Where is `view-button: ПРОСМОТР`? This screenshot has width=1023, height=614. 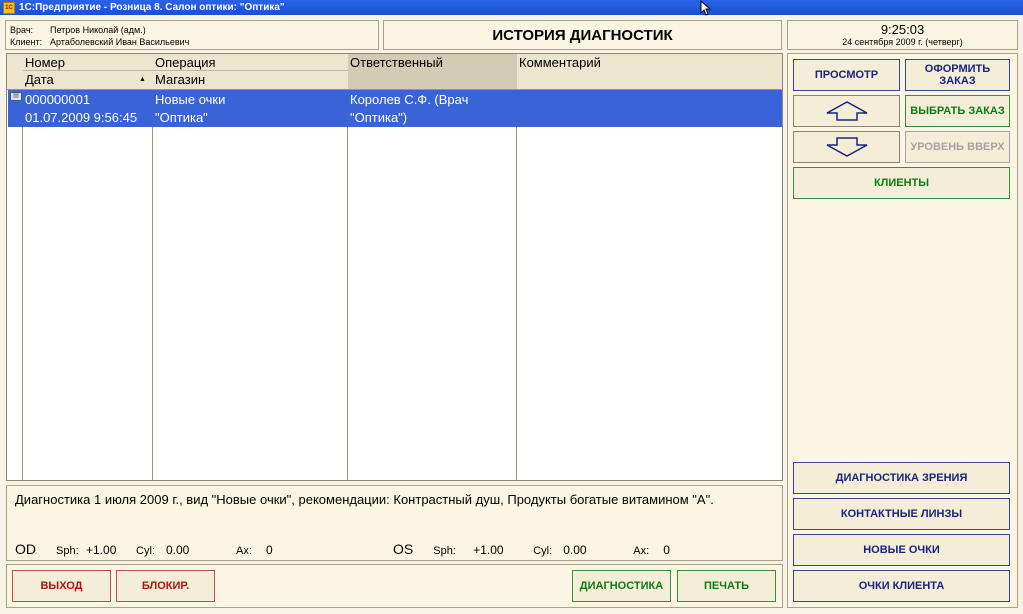
view-button: ПРОСМОТР is located at coordinates (846, 75).